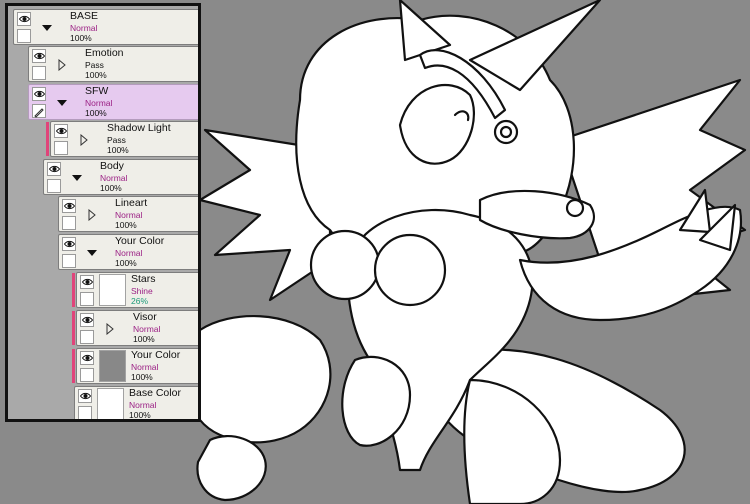 The image size is (750, 504). Describe the element at coordinates (97, 91) in the screenshot. I see `layer-name: SFW` at that location.